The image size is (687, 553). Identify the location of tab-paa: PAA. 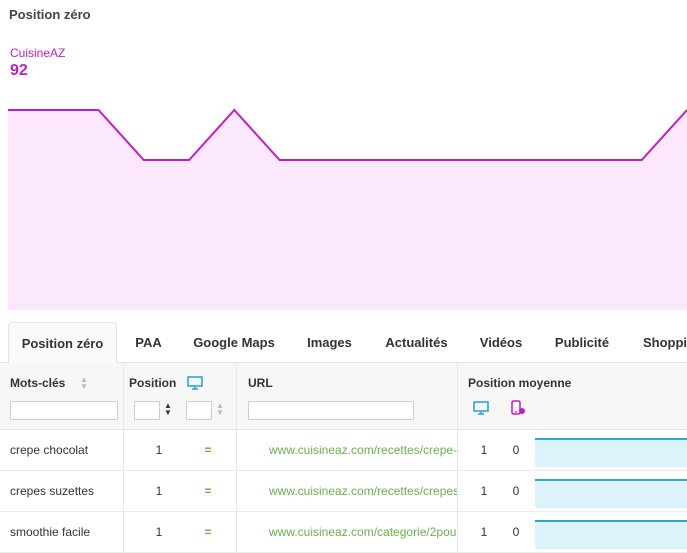
(148, 342).